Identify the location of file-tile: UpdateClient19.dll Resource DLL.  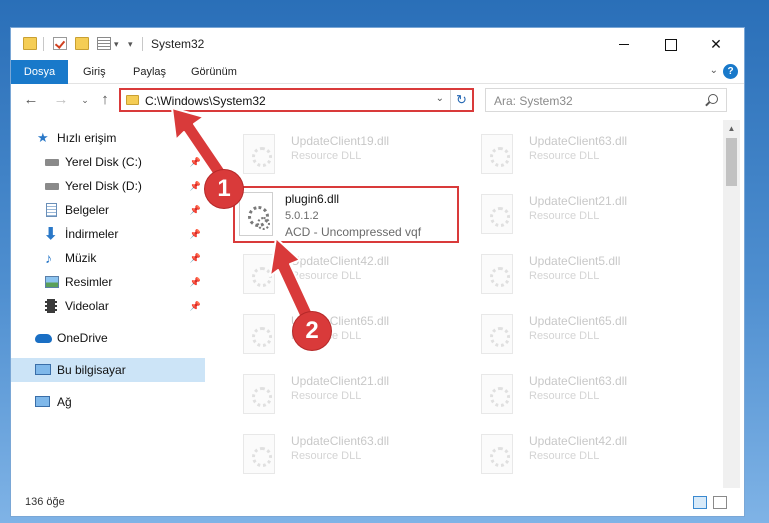
(349, 158).